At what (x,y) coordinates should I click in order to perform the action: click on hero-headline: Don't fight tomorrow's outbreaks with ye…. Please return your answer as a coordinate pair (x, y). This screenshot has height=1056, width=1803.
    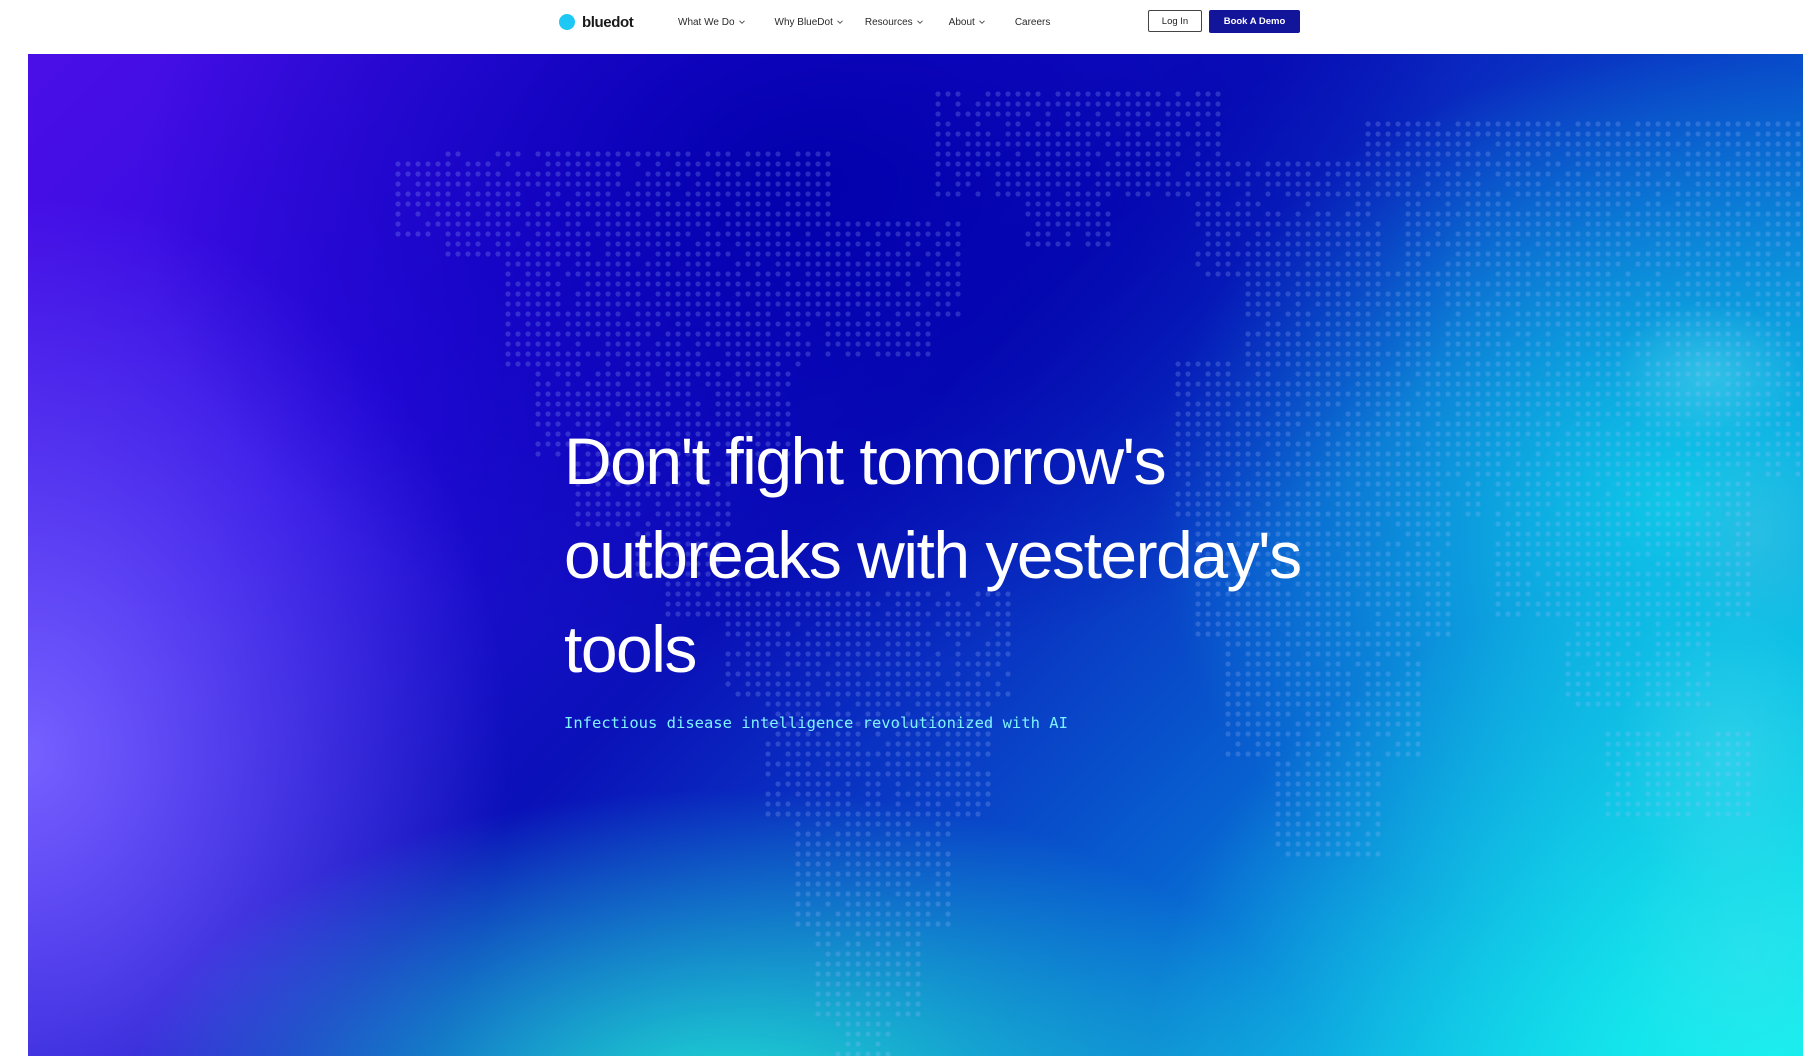
    Looking at the image, I should click on (933, 555).